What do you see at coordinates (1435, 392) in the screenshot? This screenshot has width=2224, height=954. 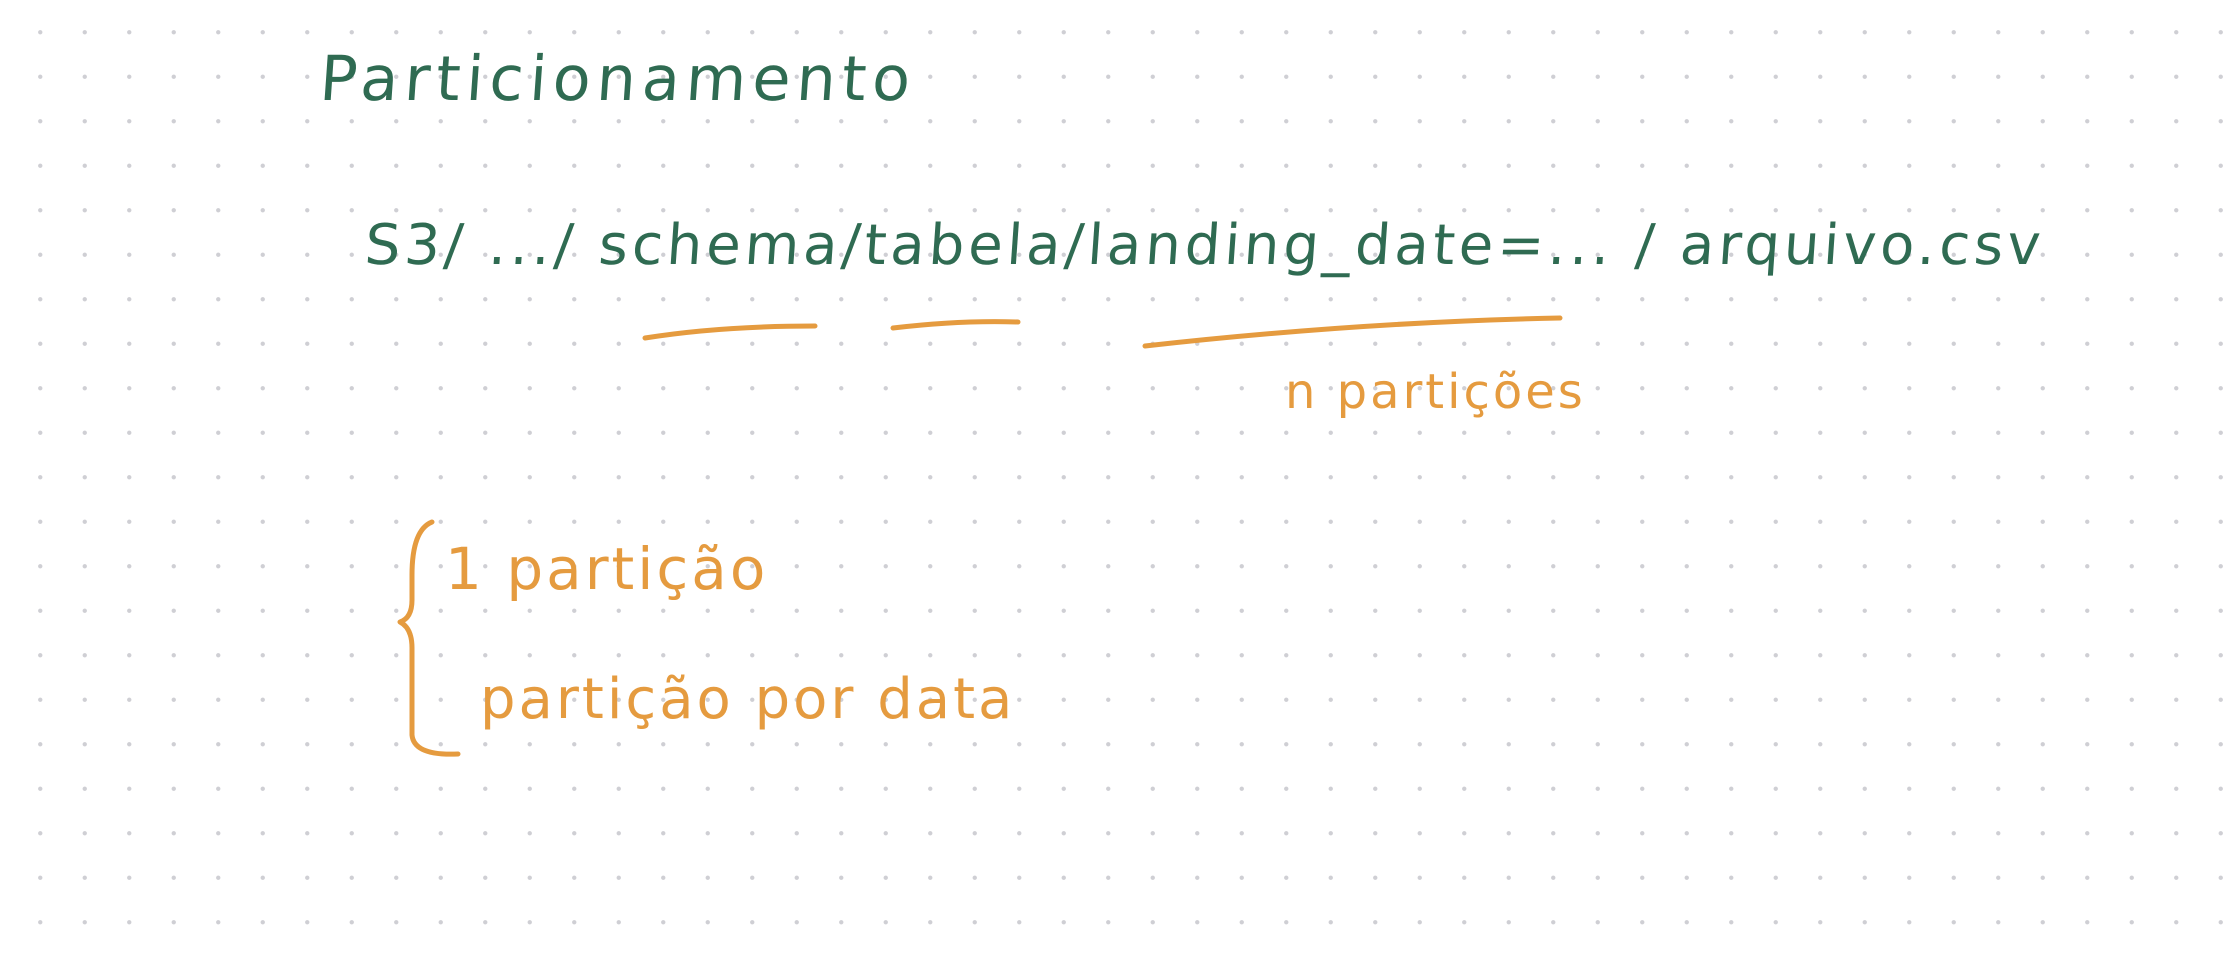 I see `partitions-label: n partições` at bounding box center [1435, 392].